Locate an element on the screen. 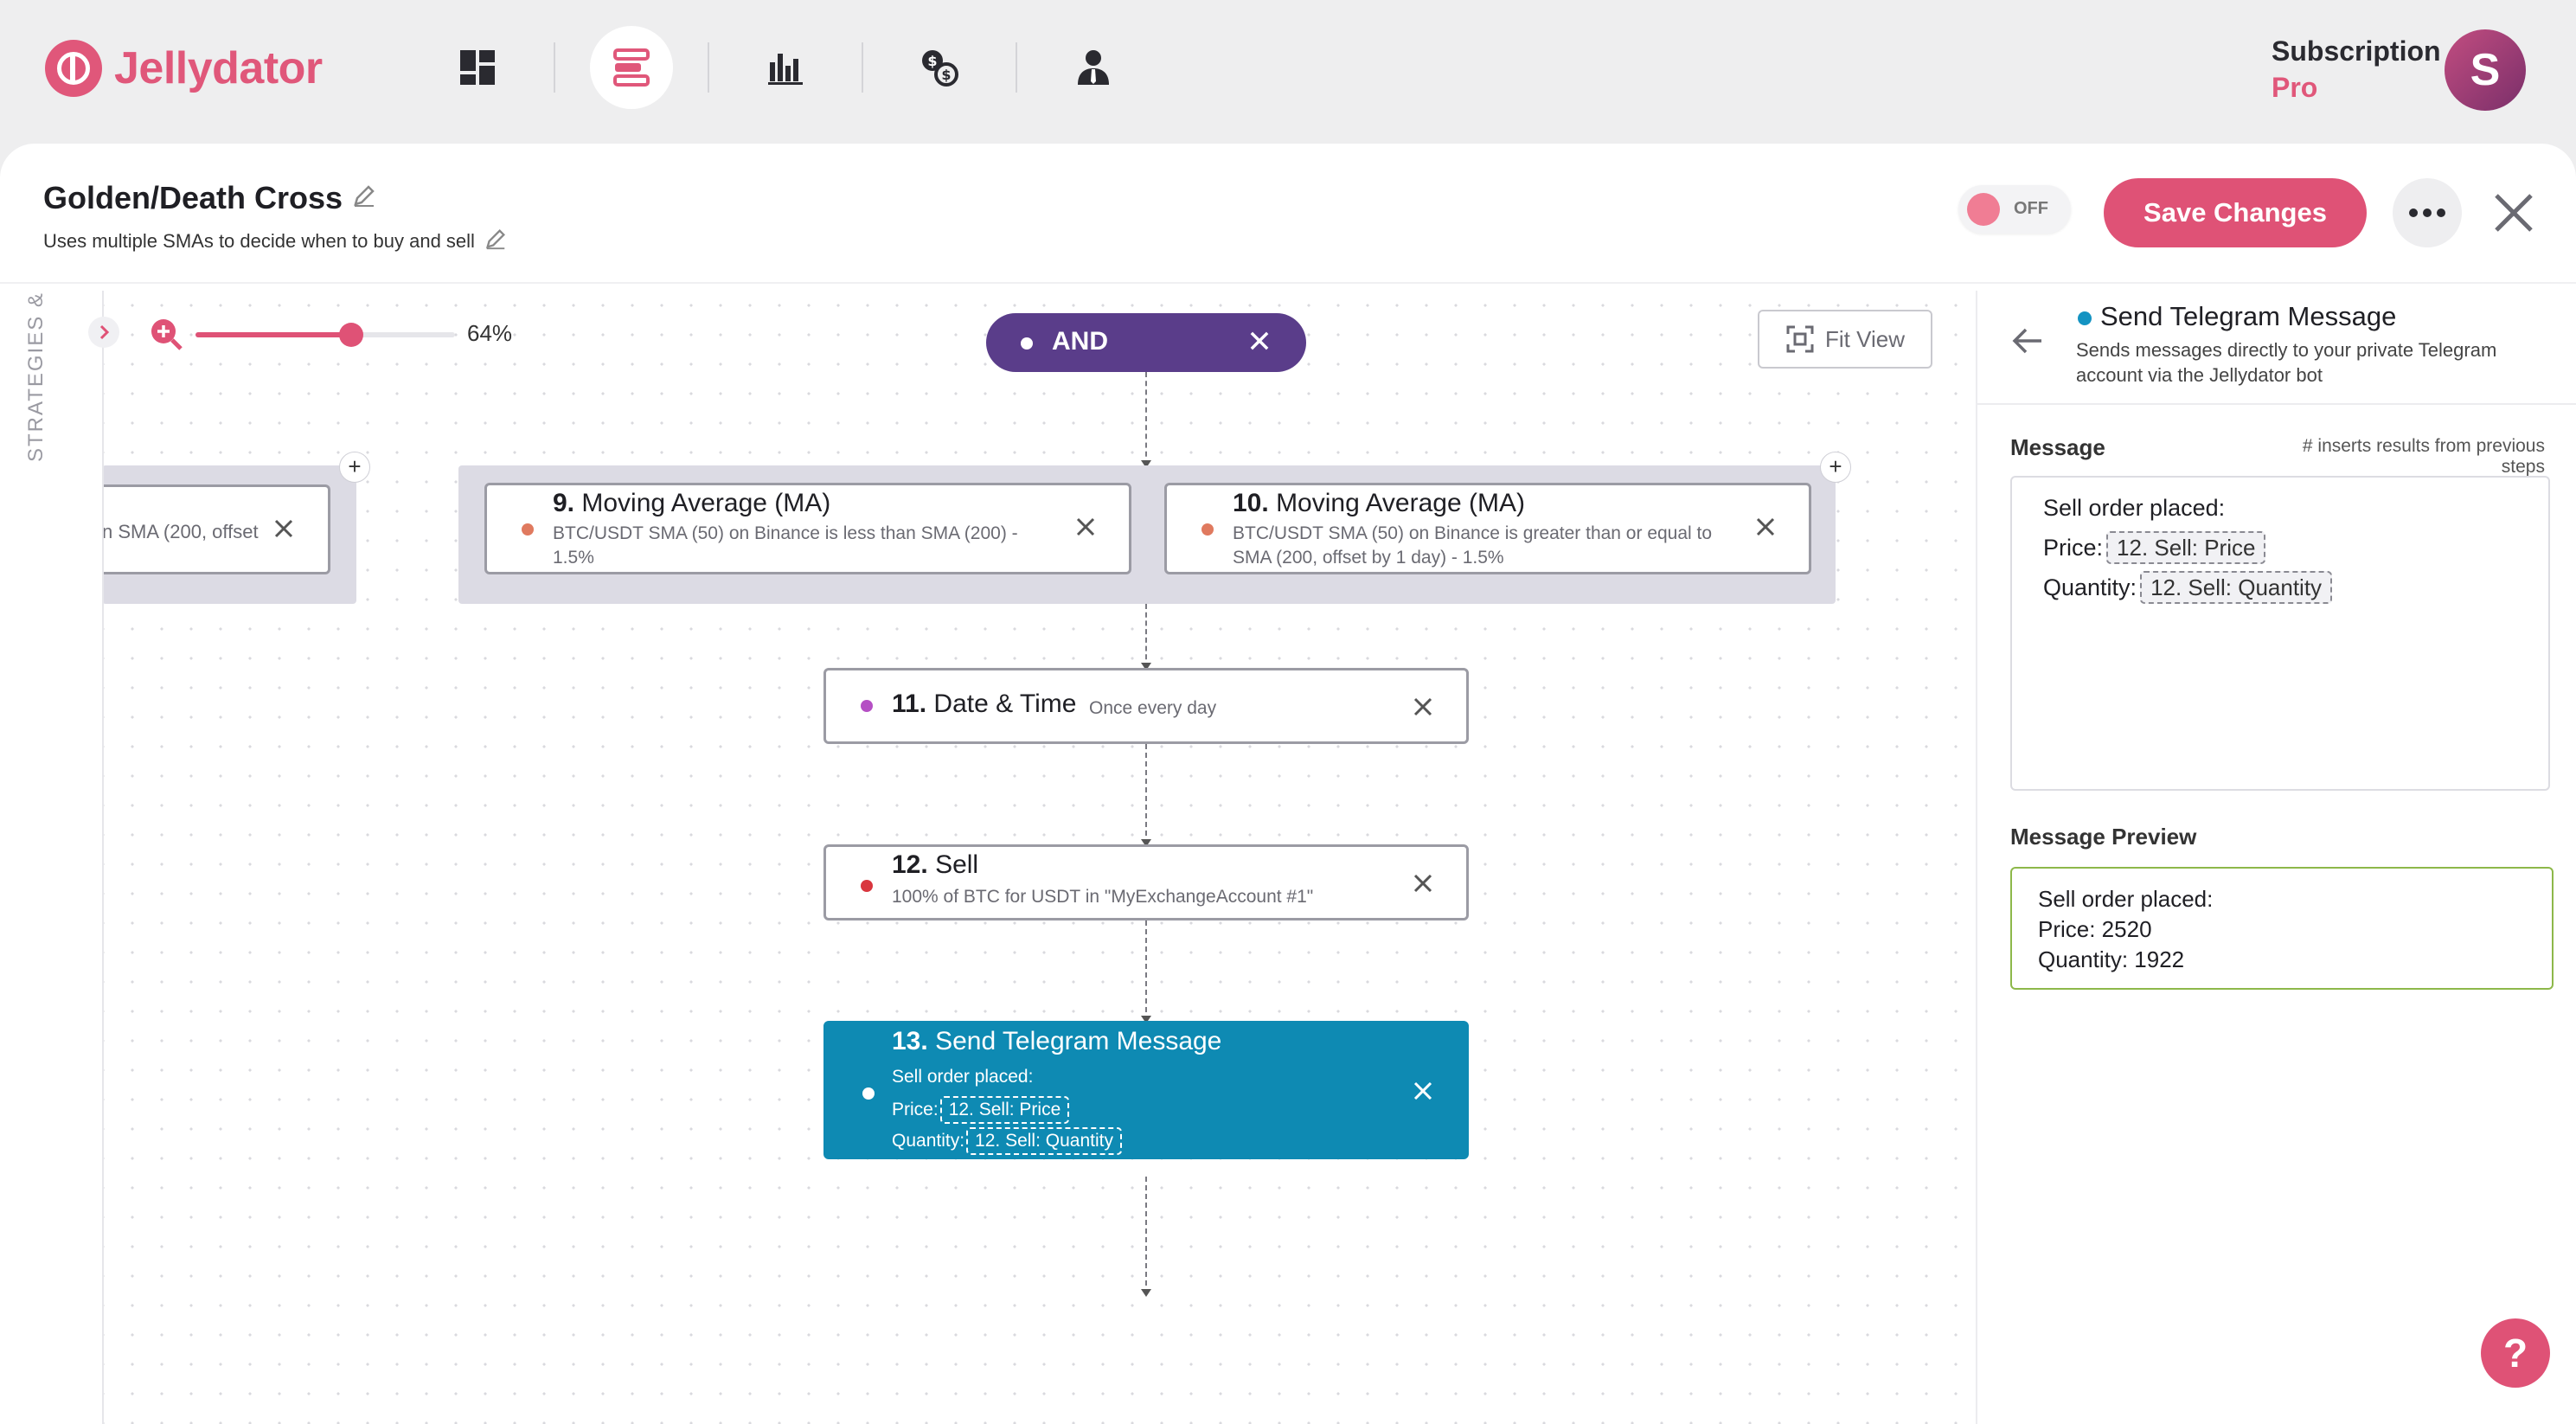 This screenshot has width=2576, height=1424. zoom-level: 64% is located at coordinates (490, 333).